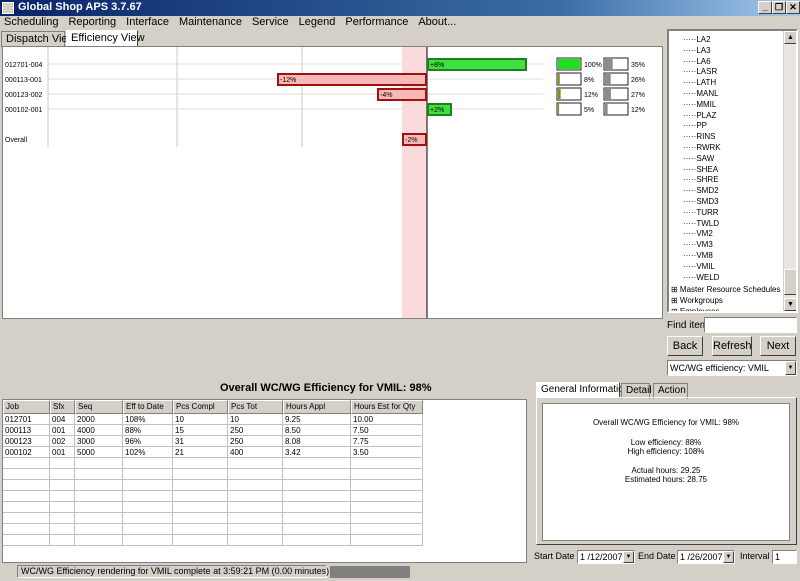 The image size is (800, 581). I want to click on menu-maintenance: Maintenance, so click(210, 22).